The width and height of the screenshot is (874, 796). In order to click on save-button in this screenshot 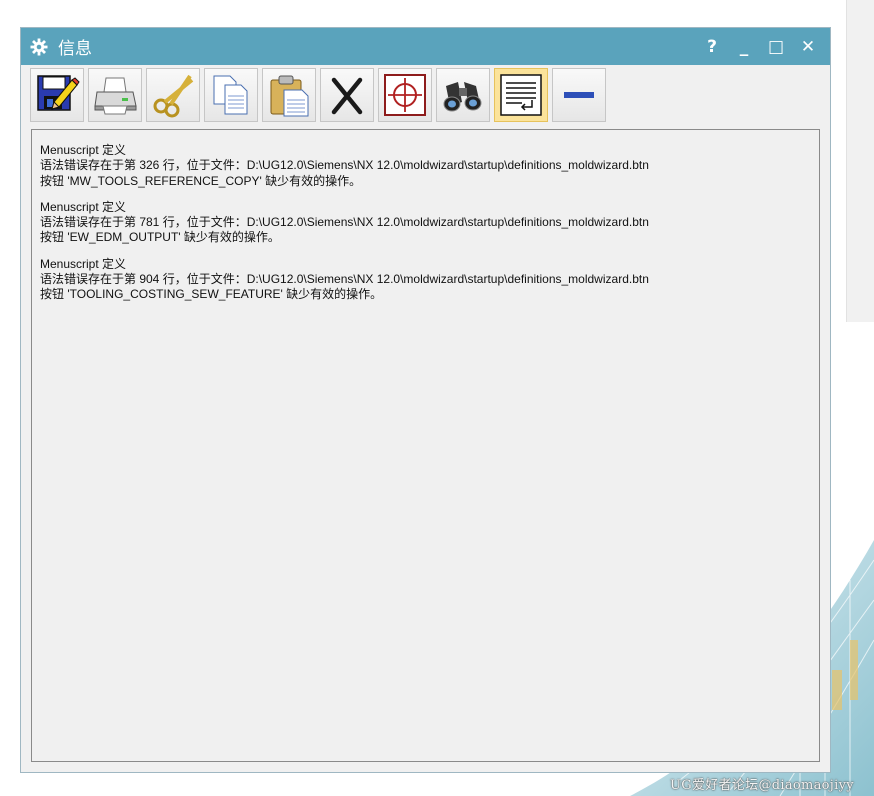, I will do `click(57, 95)`.